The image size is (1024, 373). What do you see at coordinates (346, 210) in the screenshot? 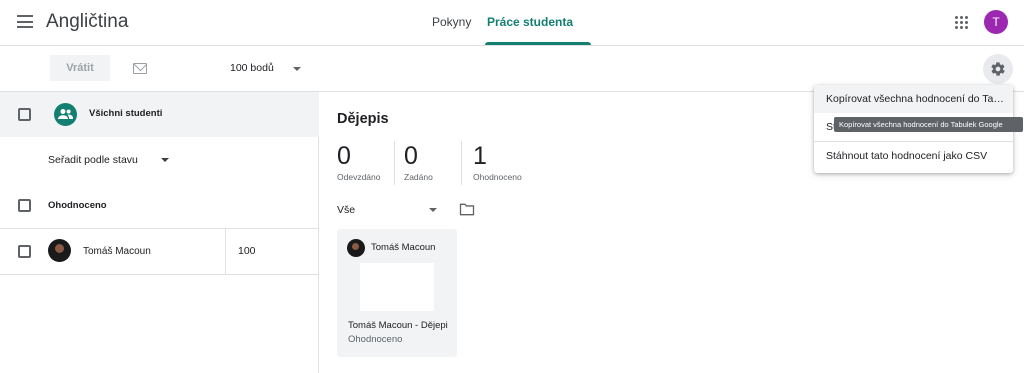
I see `filter-select: Vše` at bounding box center [346, 210].